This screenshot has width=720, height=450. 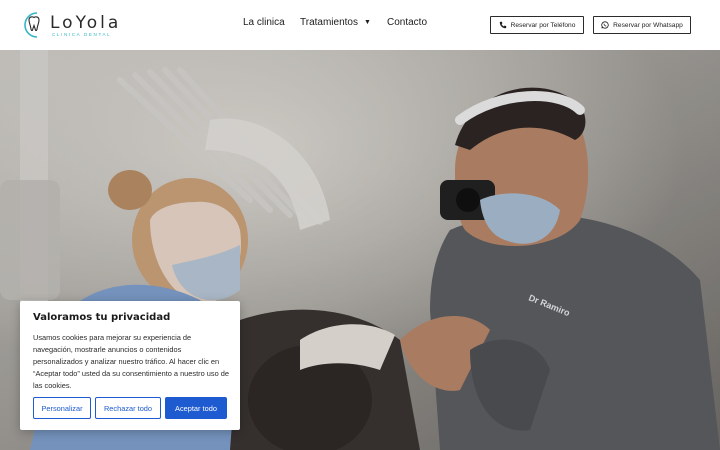 I want to click on tooth-logo-icon, so click(x=32, y=25).